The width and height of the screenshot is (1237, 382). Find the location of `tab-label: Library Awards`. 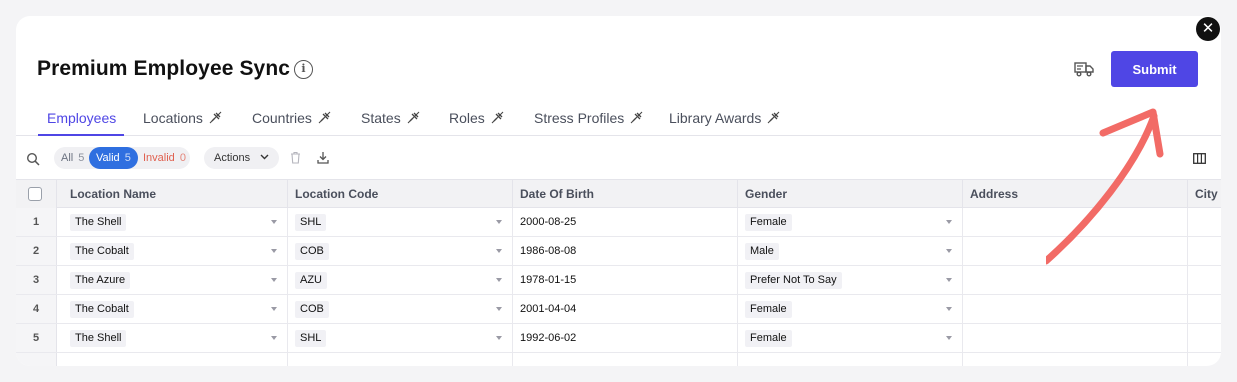

tab-label: Library Awards is located at coordinates (715, 118).